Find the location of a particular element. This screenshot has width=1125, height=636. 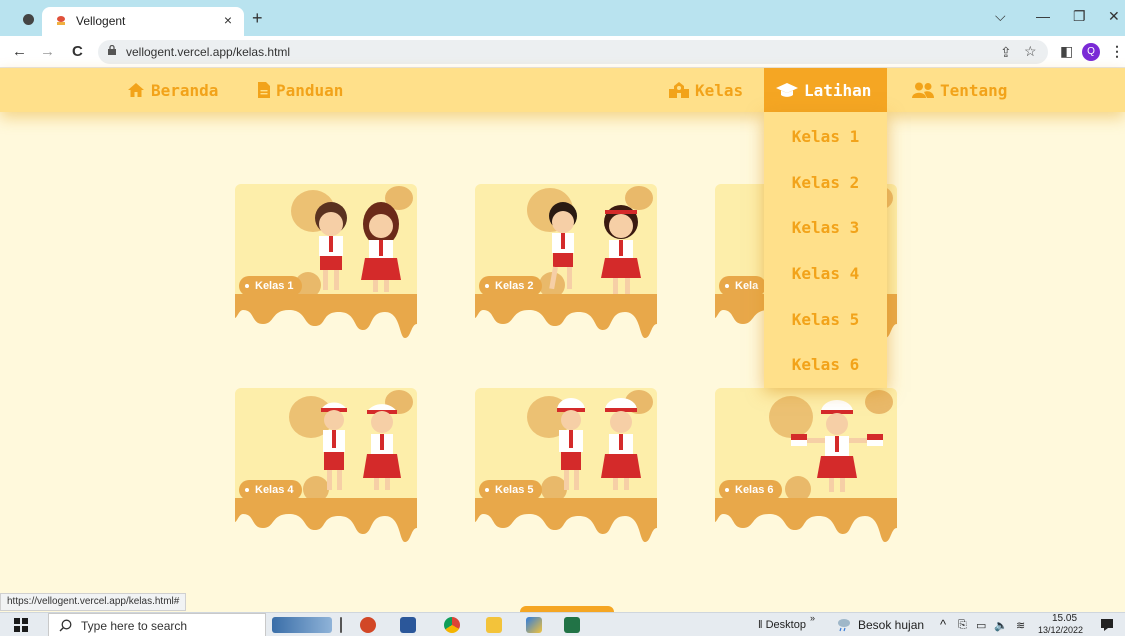

taskbar-search-box: Type here to search is located at coordinates (157, 624).